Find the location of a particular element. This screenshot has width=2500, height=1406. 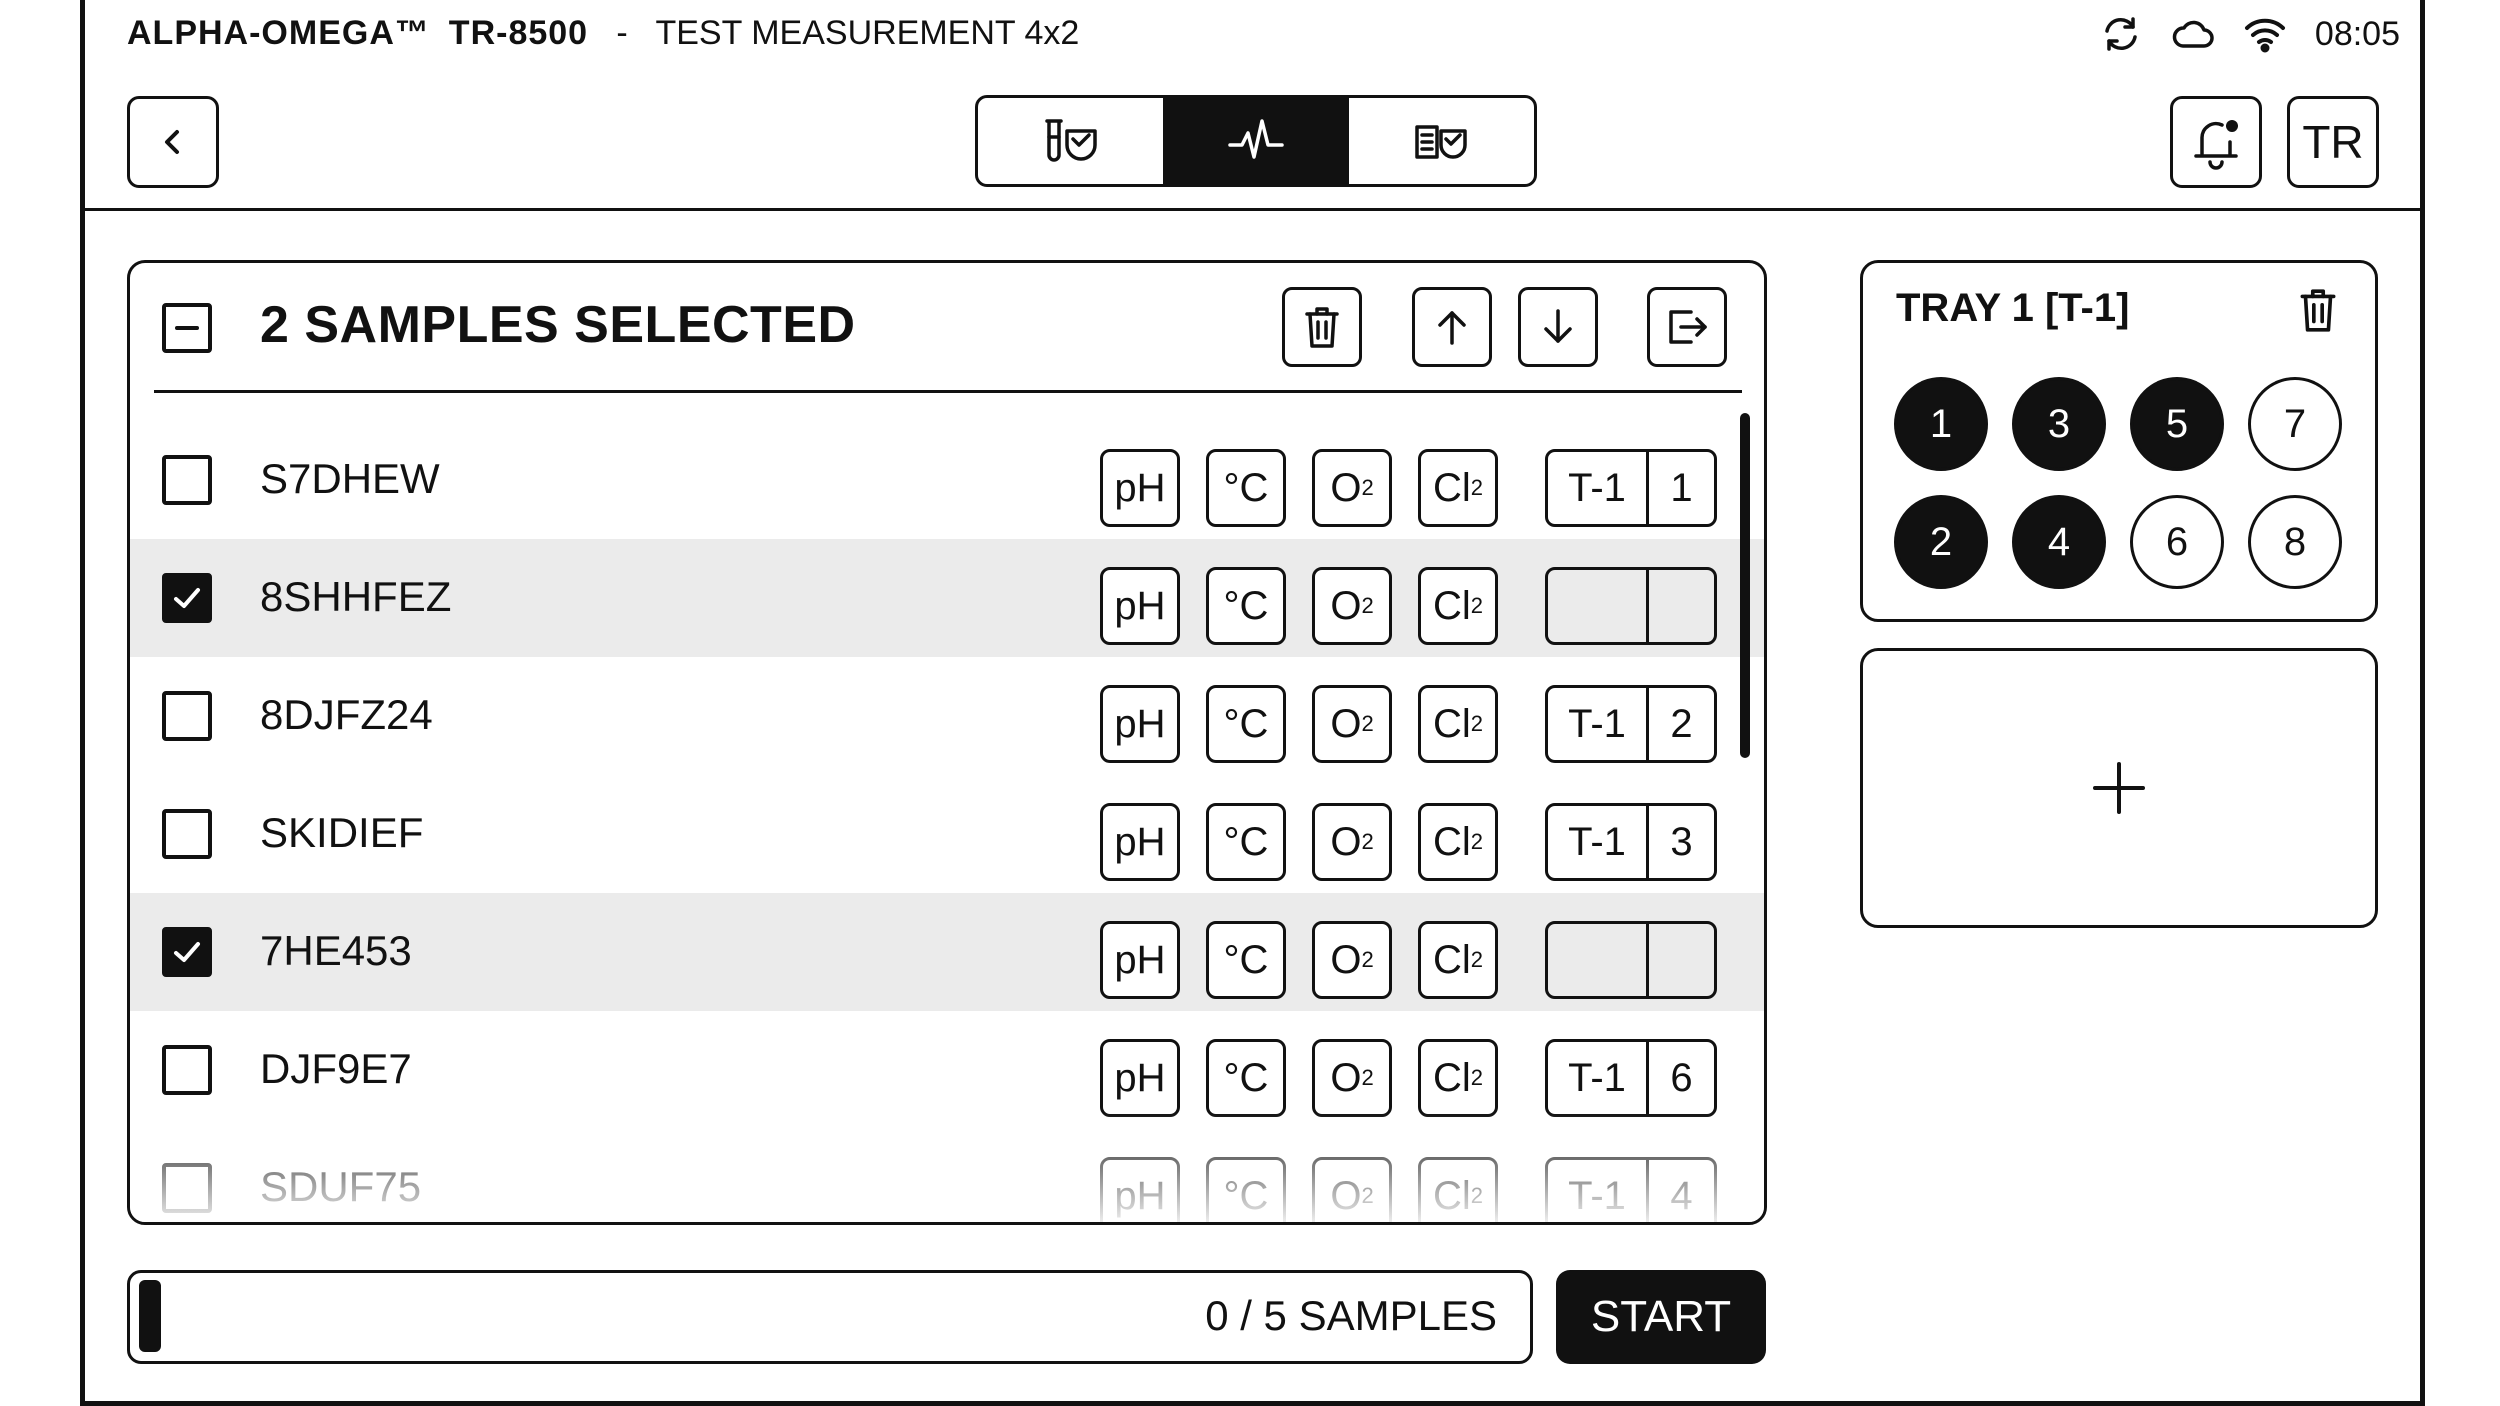

notifications-button is located at coordinates (2216, 142).